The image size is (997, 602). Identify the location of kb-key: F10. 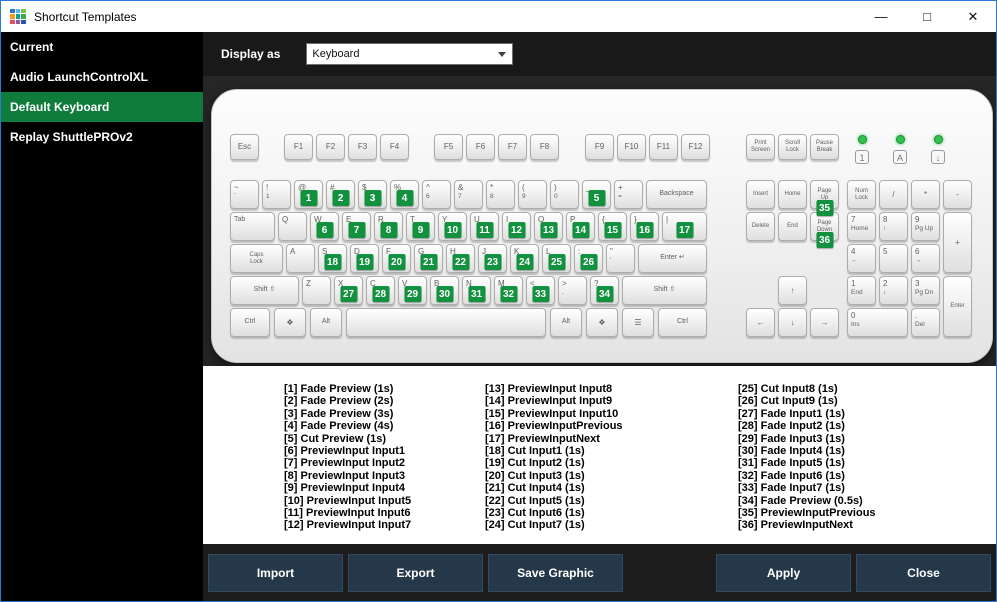
(631, 147).